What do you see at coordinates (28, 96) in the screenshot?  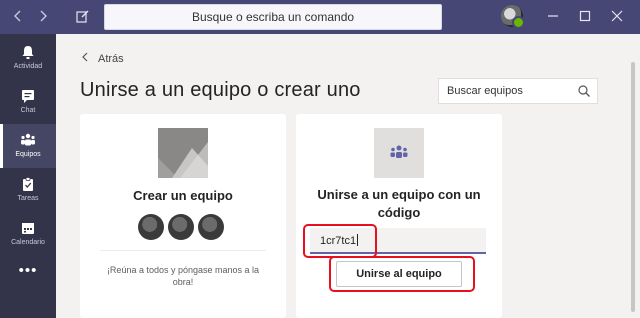 I see `chat-icon` at bounding box center [28, 96].